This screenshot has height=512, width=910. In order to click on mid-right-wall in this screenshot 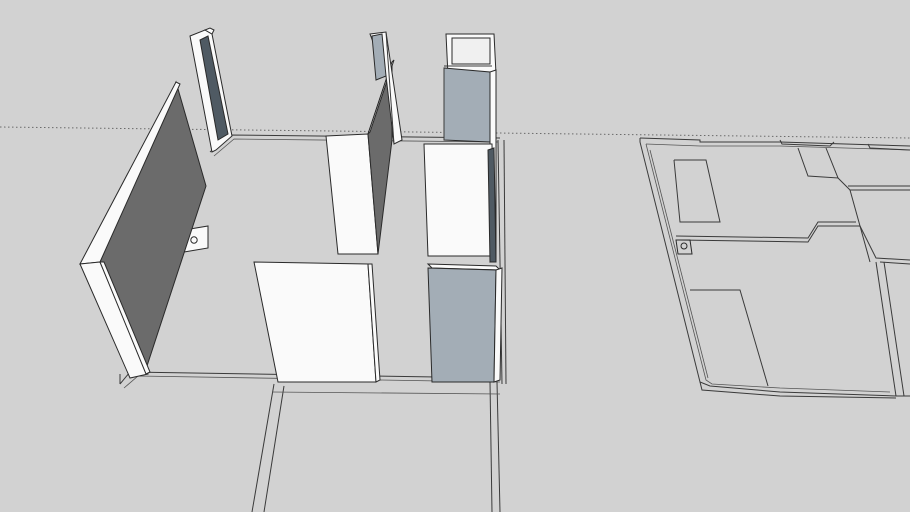, I will do `click(460, 203)`.